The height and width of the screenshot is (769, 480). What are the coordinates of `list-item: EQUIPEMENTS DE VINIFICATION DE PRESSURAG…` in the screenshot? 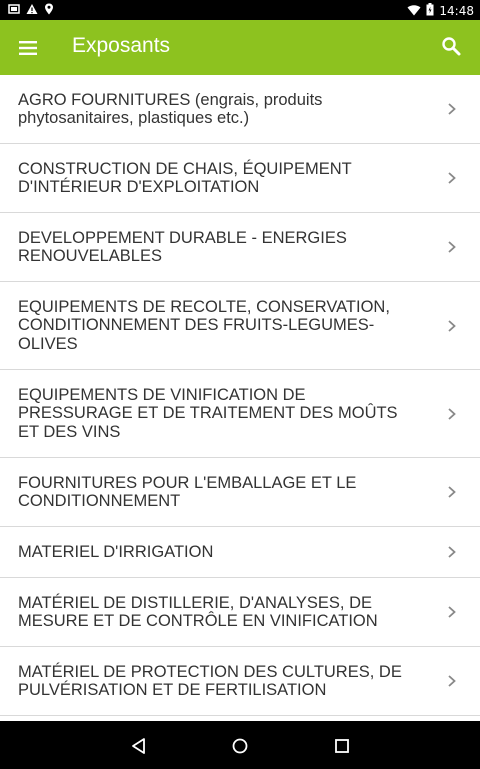 It's located at (240, 414).